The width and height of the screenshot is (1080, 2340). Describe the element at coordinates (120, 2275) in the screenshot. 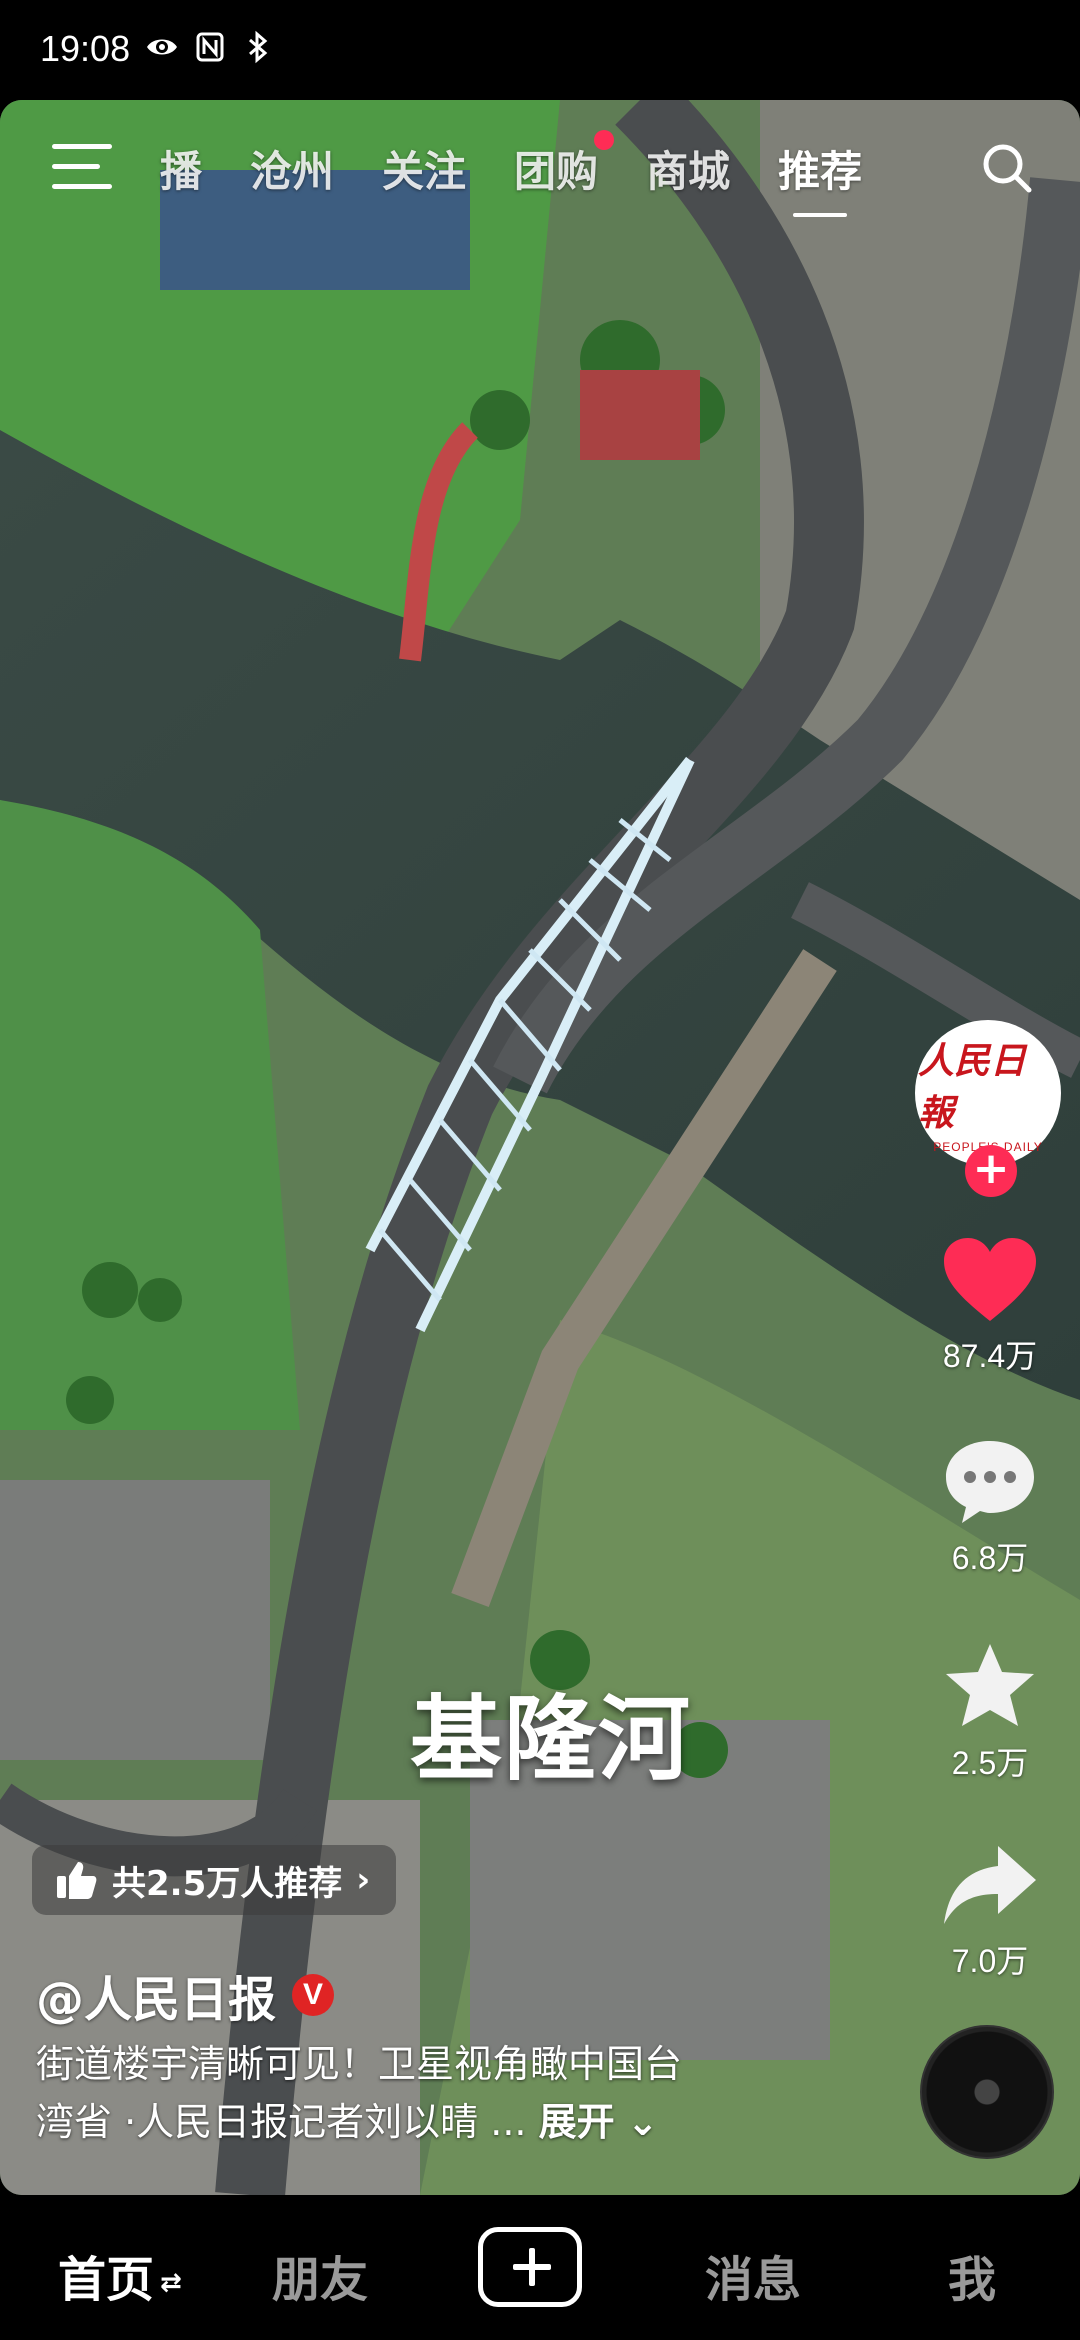

I see `nav-home: 首页 ⇄` at that location.